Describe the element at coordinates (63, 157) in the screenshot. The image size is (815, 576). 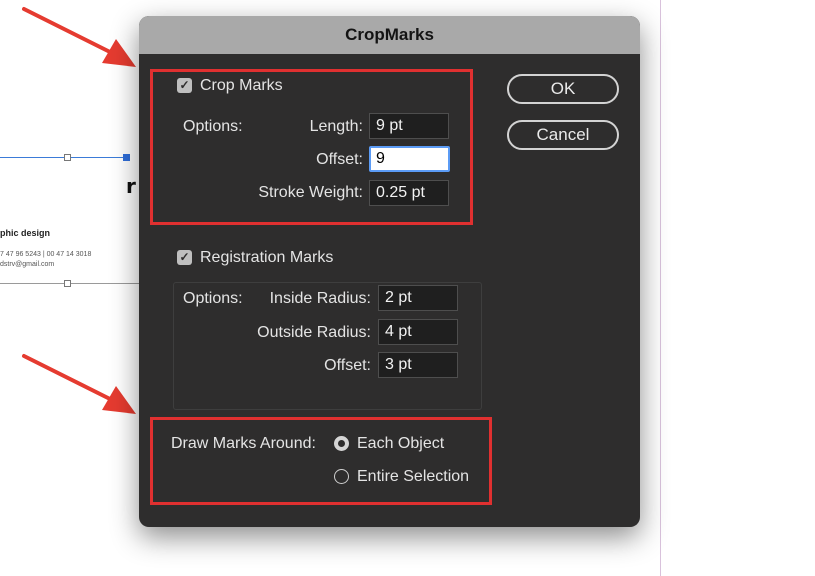
I see `selection-guide-line` at that location.